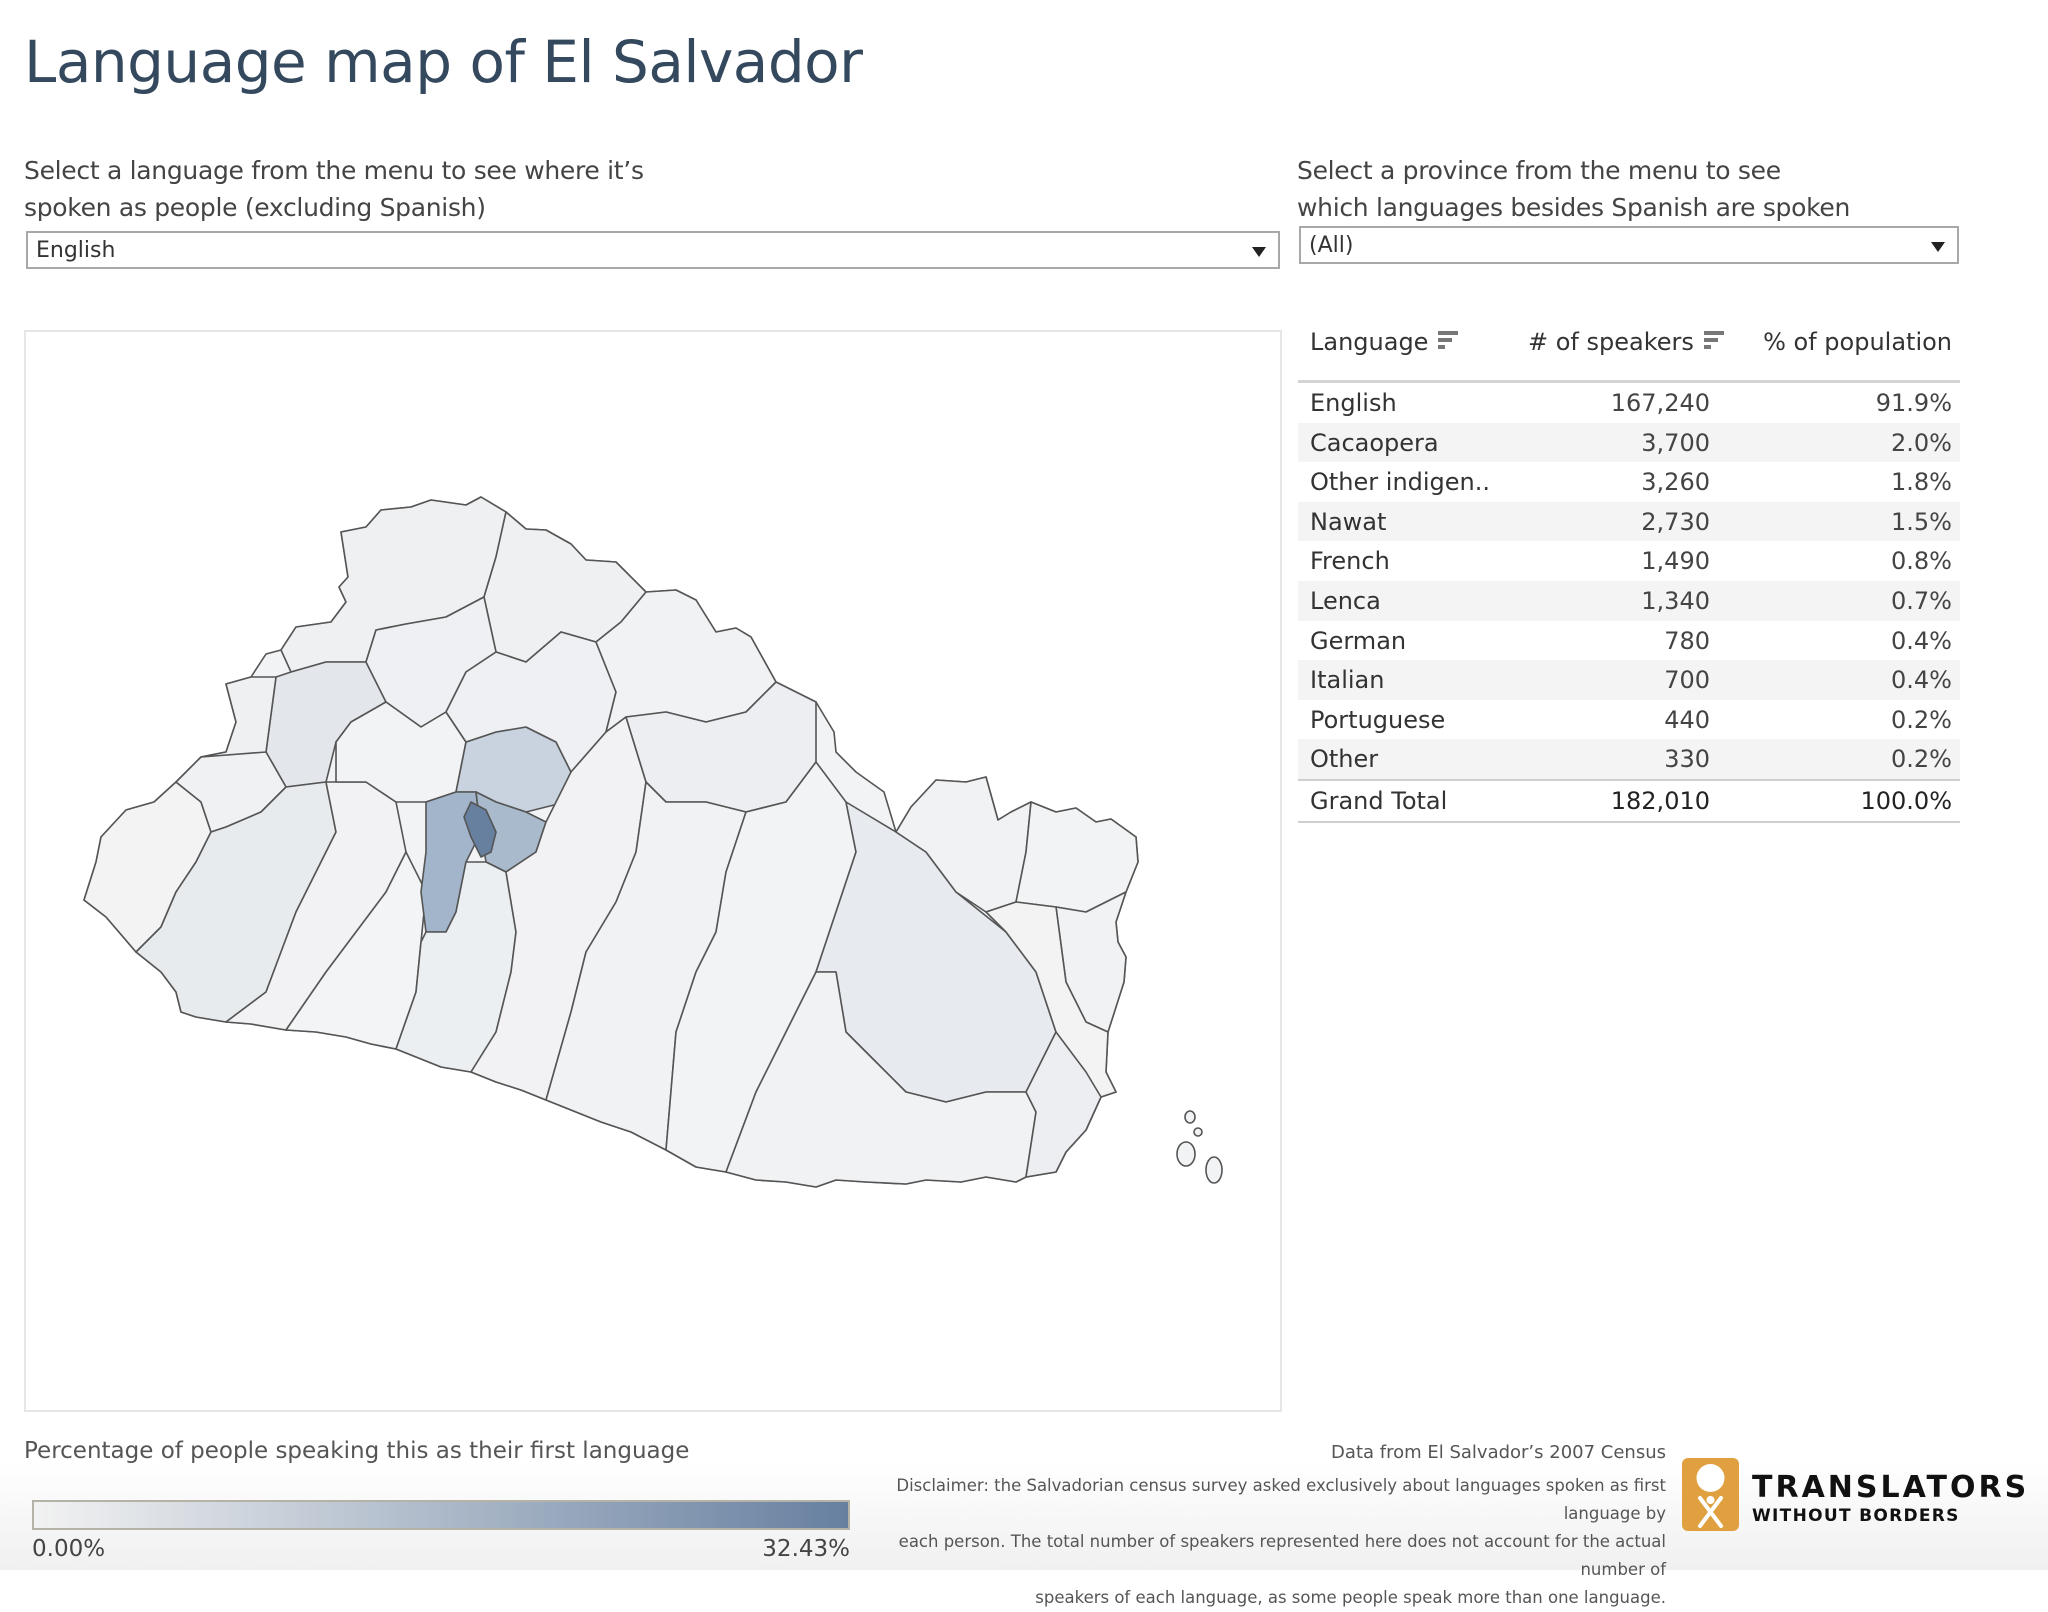  I want to click on table-header: Language # of speakers % of population, so click(1629, 350).